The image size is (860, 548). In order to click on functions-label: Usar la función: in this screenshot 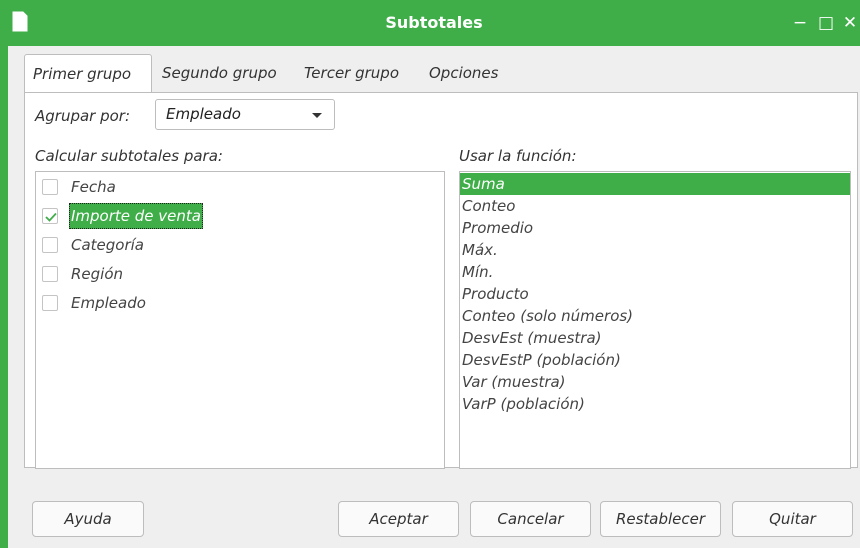, I will do `click(518, 156)`.